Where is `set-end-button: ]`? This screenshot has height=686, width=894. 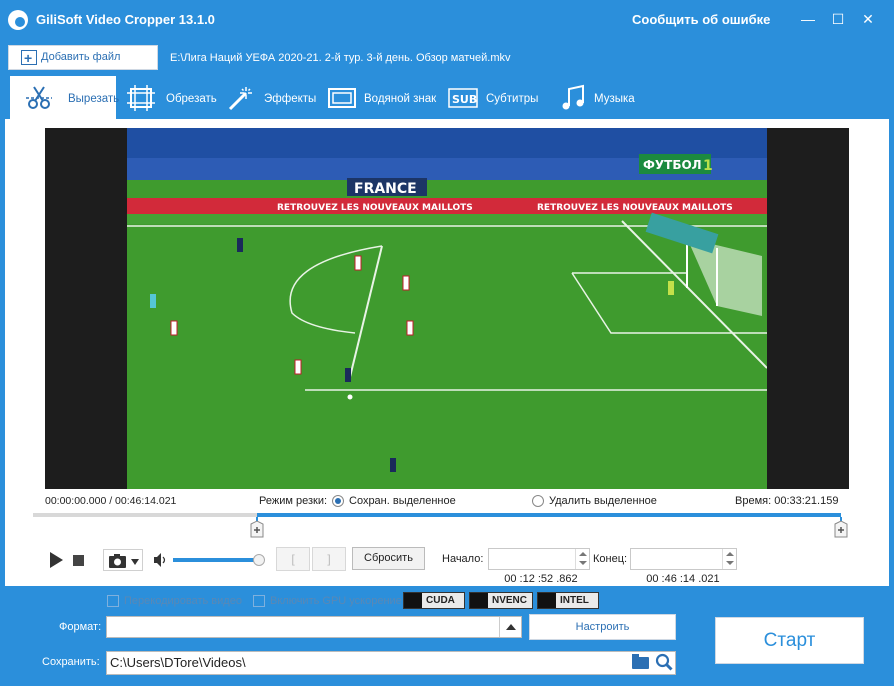
set-end-button: ] is located at coordinates (329, 559).